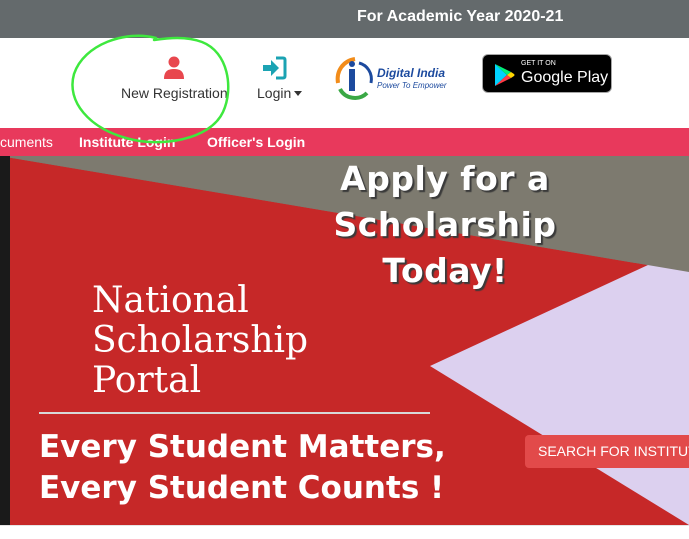 The image size is (689, 539). Describe the element at coordinates (412, 85) in the screenshot. I see `digital-india-subtitle: Power To Empower` at that location.